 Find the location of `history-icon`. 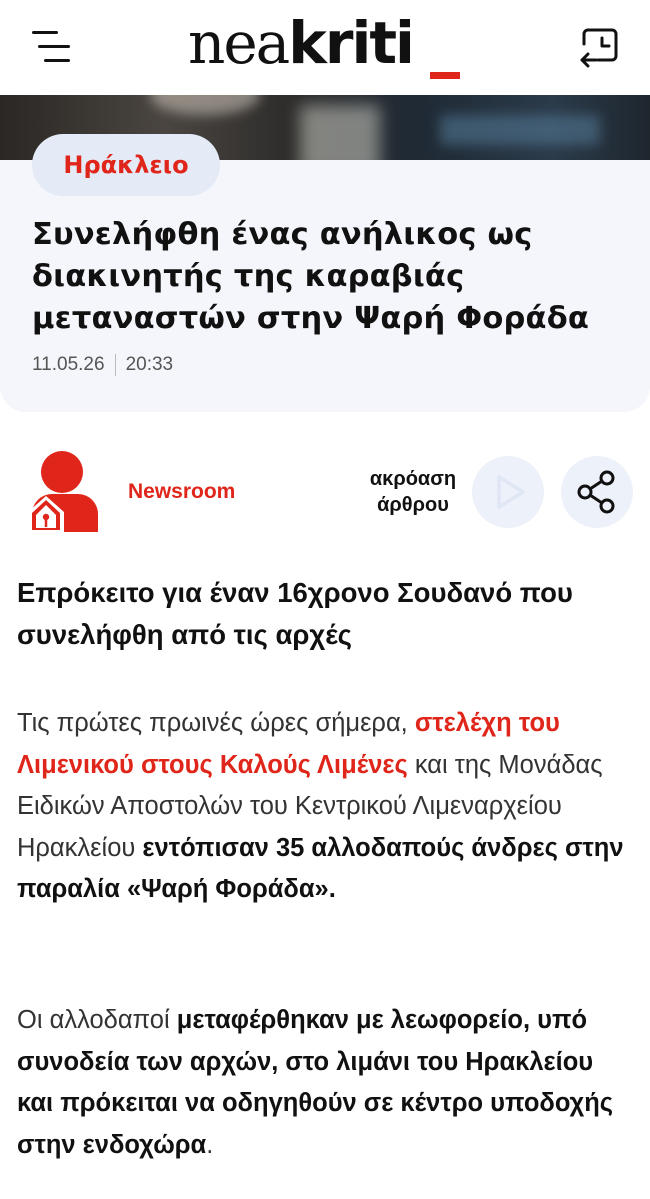

history-icon is located at coordinates (599, 48).